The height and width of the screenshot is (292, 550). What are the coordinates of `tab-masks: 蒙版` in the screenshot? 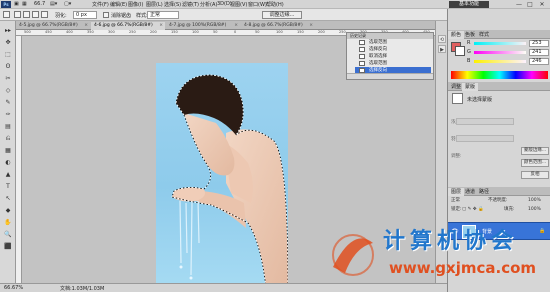 It's located at (470, 87).